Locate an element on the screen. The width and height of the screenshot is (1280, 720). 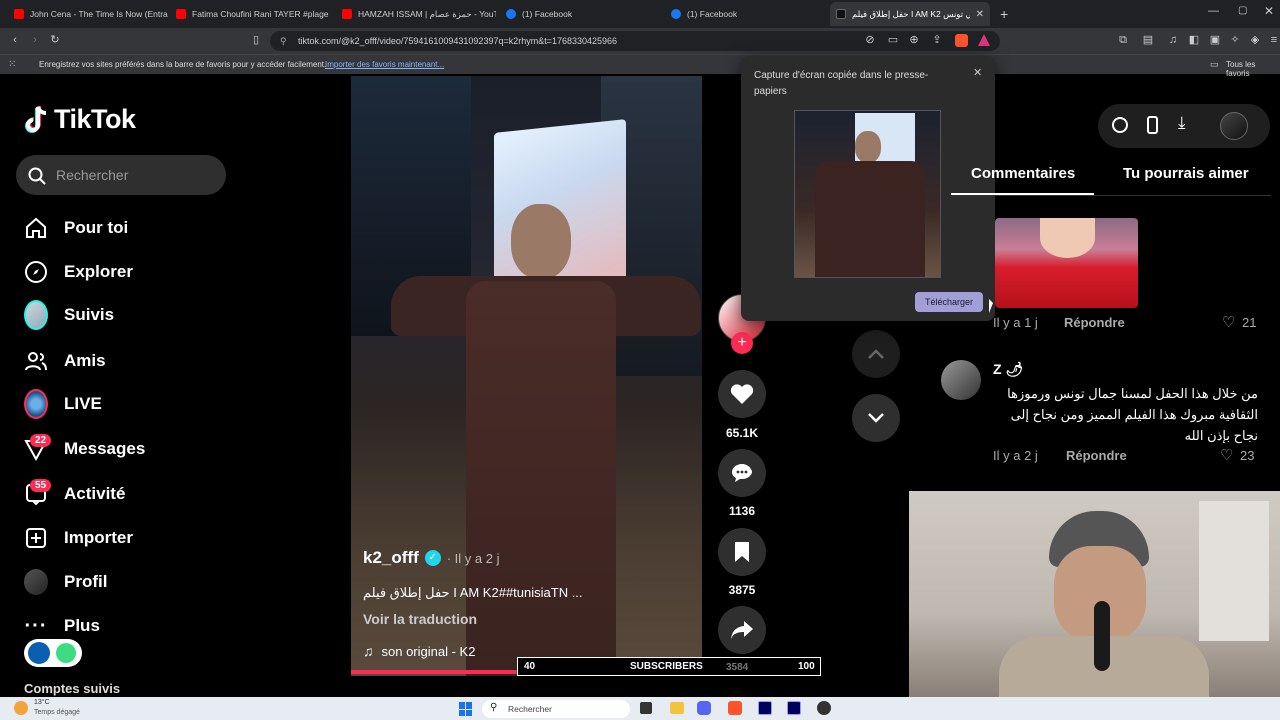
tab-commentaires: Commentaires is located at coordinates (1023, 173).